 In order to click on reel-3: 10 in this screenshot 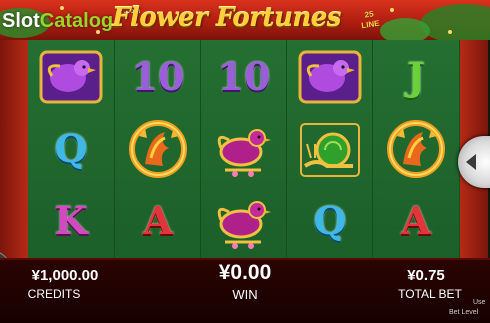, I will do `click(243, 149)`.